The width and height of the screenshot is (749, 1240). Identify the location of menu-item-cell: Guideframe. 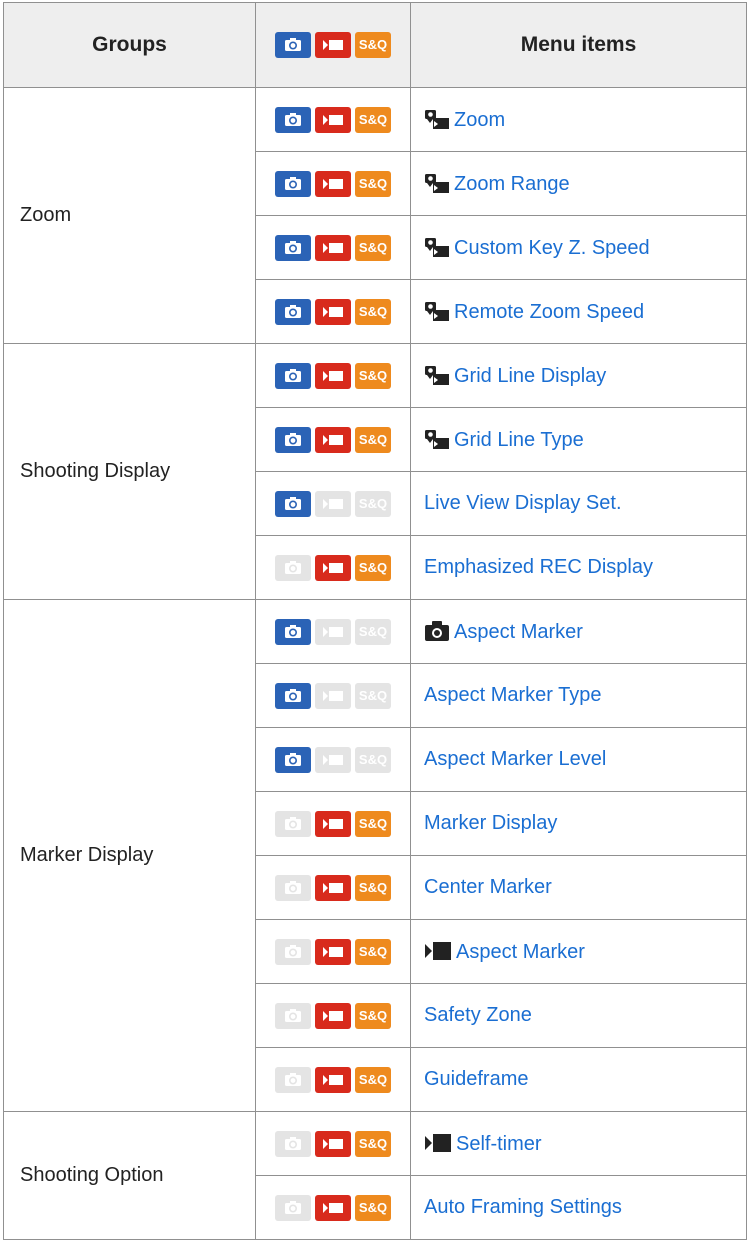
(578, 1079).